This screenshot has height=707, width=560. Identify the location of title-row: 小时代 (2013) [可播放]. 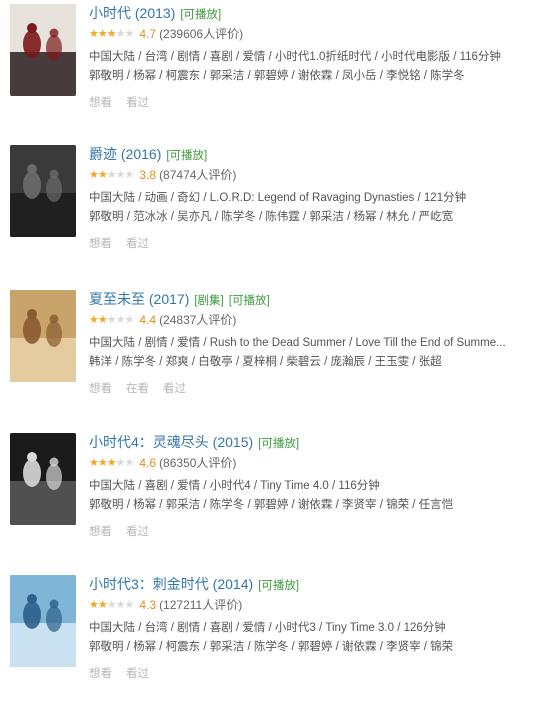
(155, 13).